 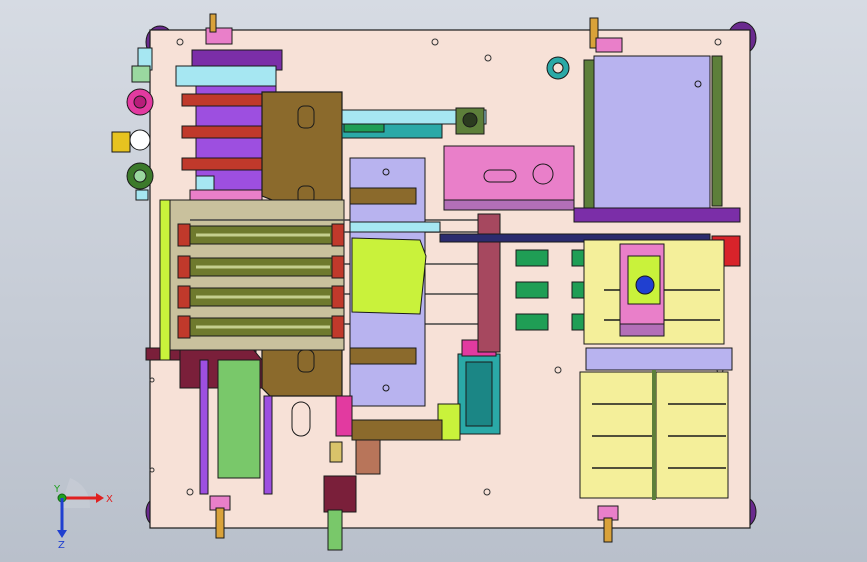 What do you see at coordinates (335, 530) in the screenshot?
I see `bottom-tube` at bounding box center [335, 530].